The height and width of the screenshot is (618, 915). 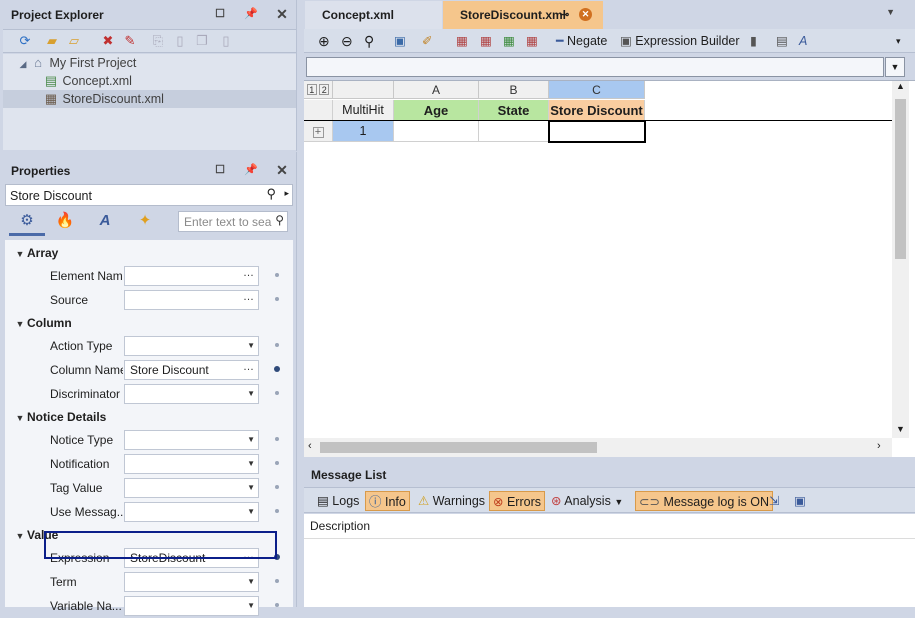 What do you see at coordinates (347, 41) in the screenshot?
I see `zoom-out-icon: ⊖` at bounding box center [347, 41].